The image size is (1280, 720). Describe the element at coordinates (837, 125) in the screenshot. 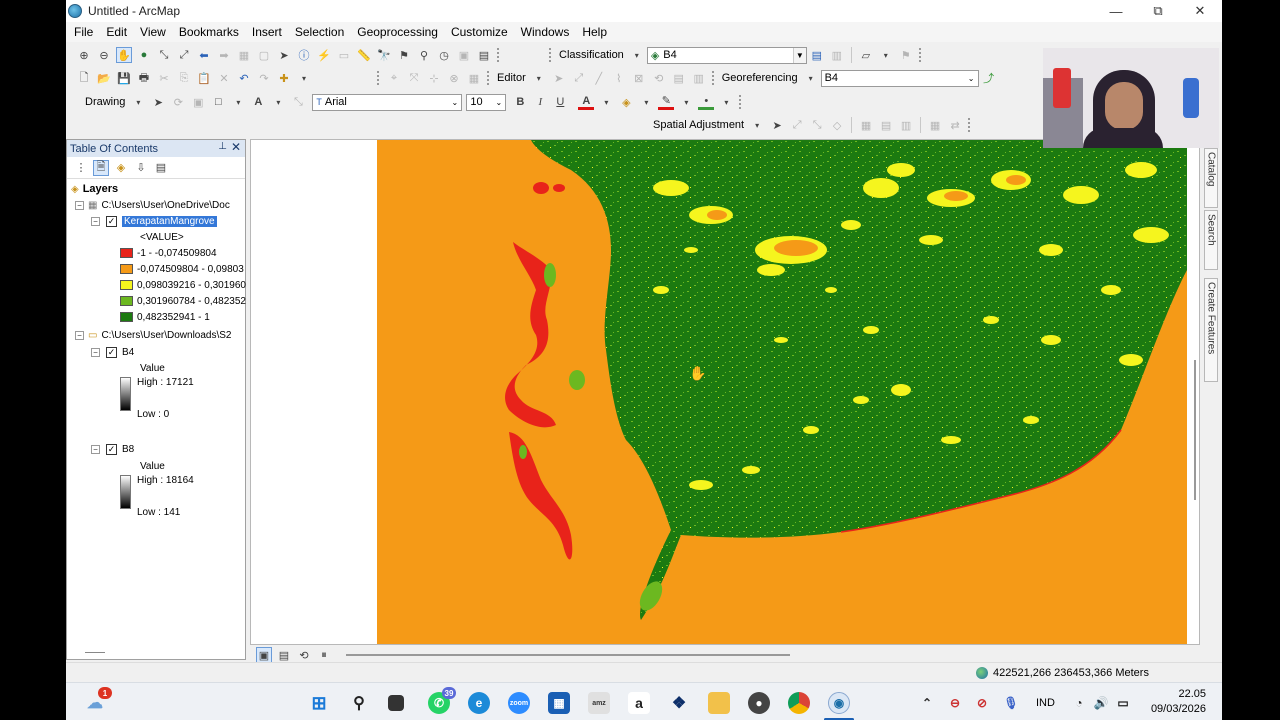

I see `multiple-displacement-links-icon: ◇` at that location.